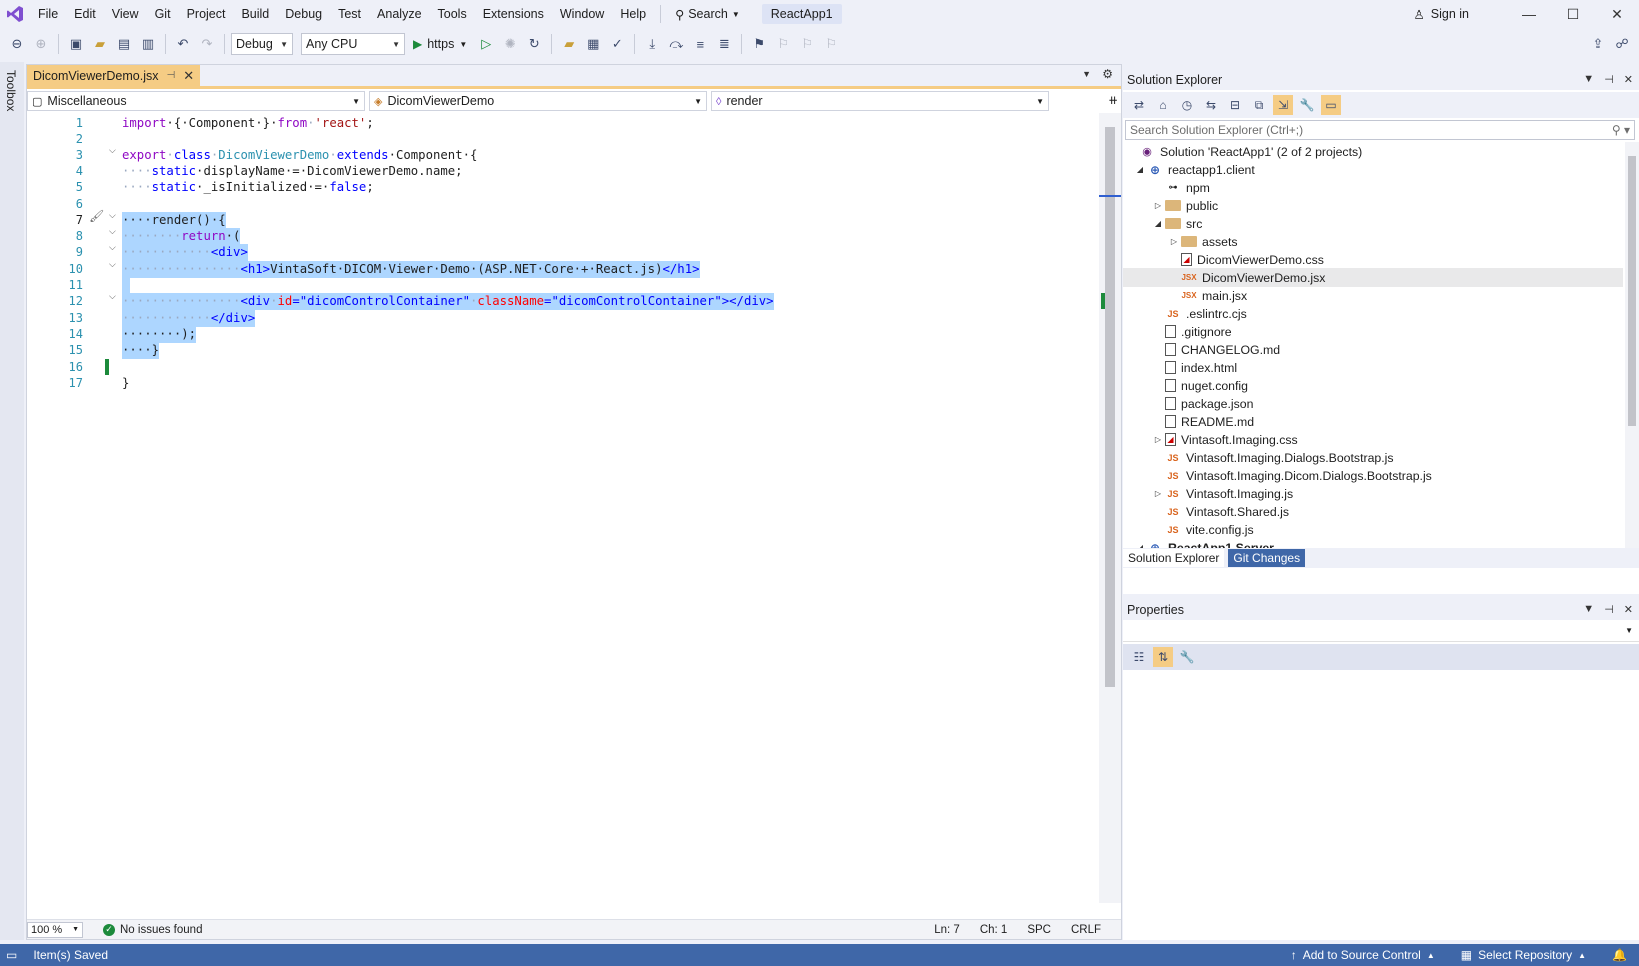 This screenshot has width=1639, height=966. I want to click on menu-git: Git, so click(163, 14).